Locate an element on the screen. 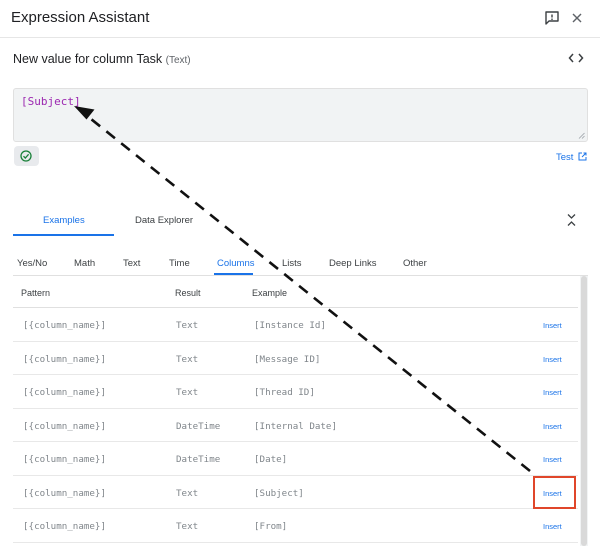 This screenshot has height=546, width=600. tab-yes-no: Yes/No is located at coordinates (32, 263).